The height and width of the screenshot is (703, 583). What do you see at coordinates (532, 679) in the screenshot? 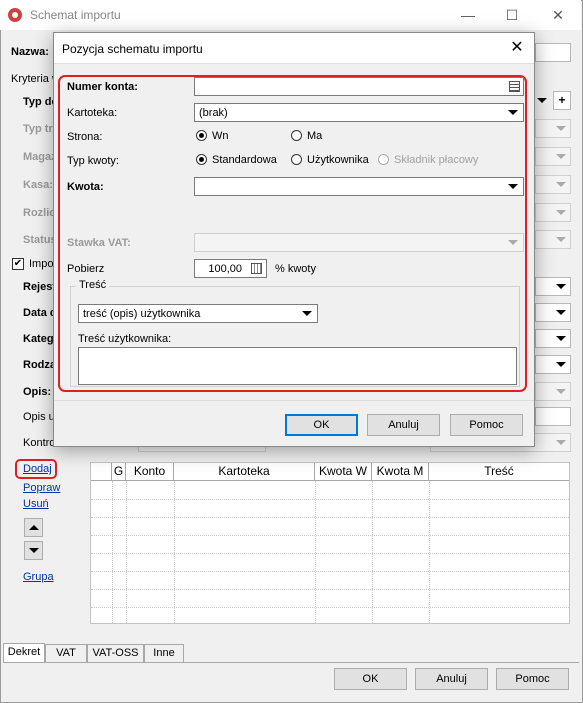
I see `help-button: Pomoc` at bounding box center [532, 679].